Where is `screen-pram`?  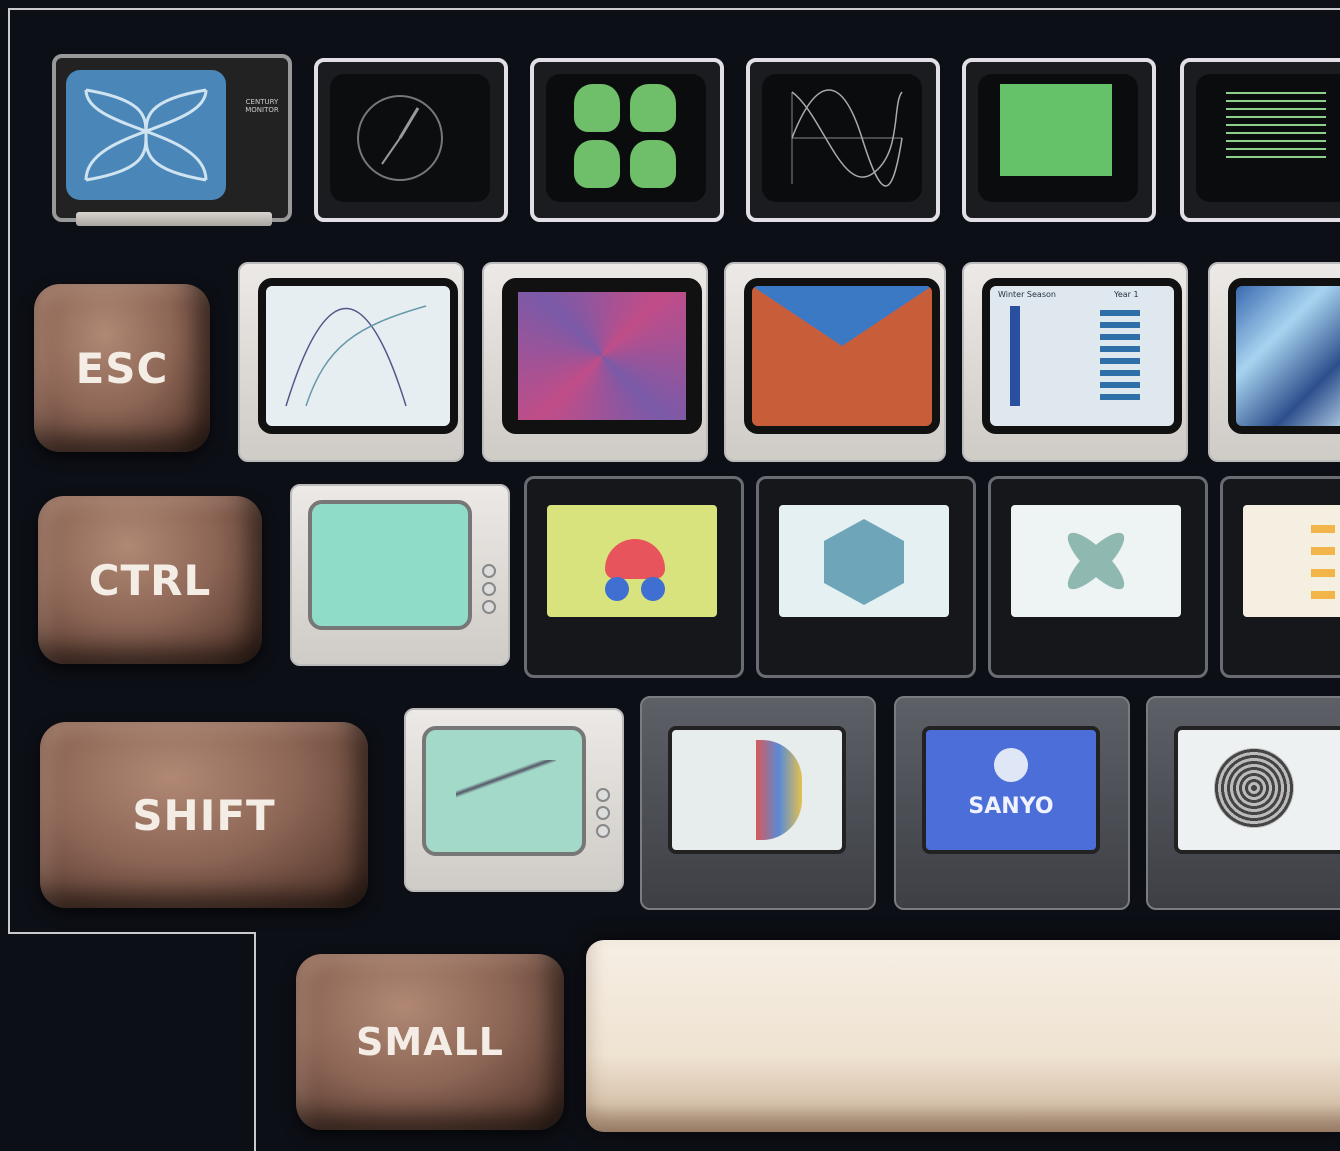
screen-pram is located at coordinates (632, 561).